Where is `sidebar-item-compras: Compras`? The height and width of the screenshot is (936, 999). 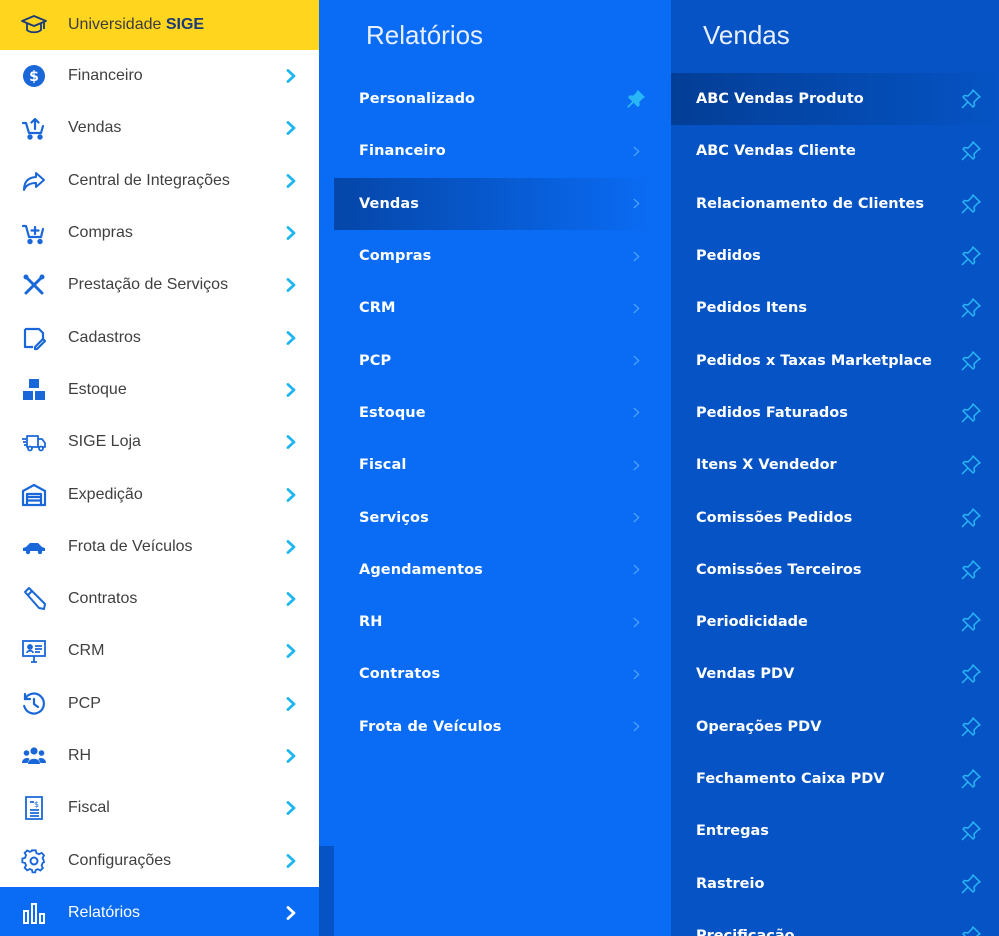
sidebar-item-compras: Compras is located at coordinates (159, 233).